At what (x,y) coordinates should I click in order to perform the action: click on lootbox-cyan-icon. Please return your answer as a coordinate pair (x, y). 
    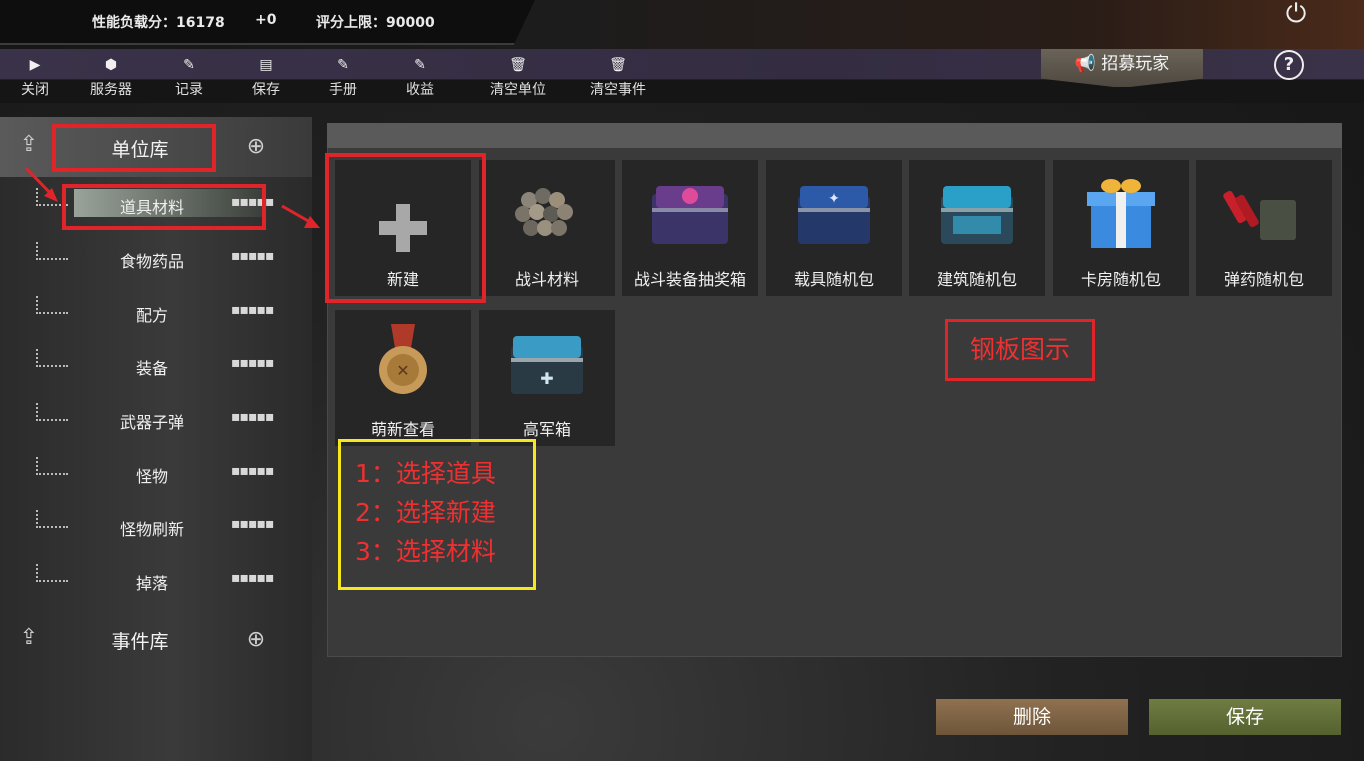
    Looking at the image, I should click on (977, 215).